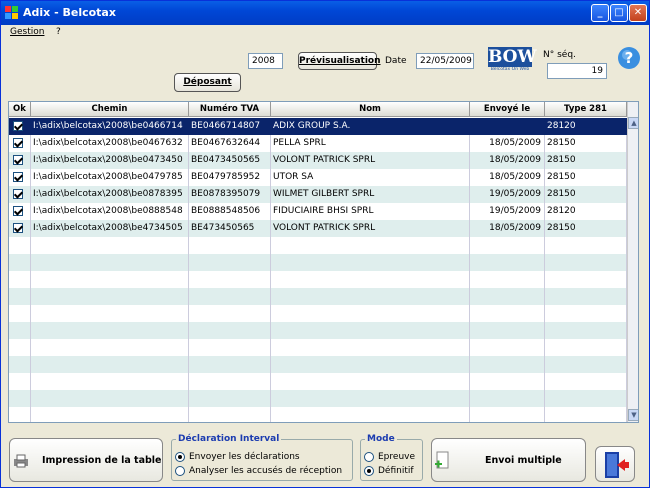 The image size is (650, 488). What do you see at coordinates (110, 177) in the screenshot?
I see `cell-chemin: I:\adix\belcotax\2008\be0479785` at bounding box center [110, 177].